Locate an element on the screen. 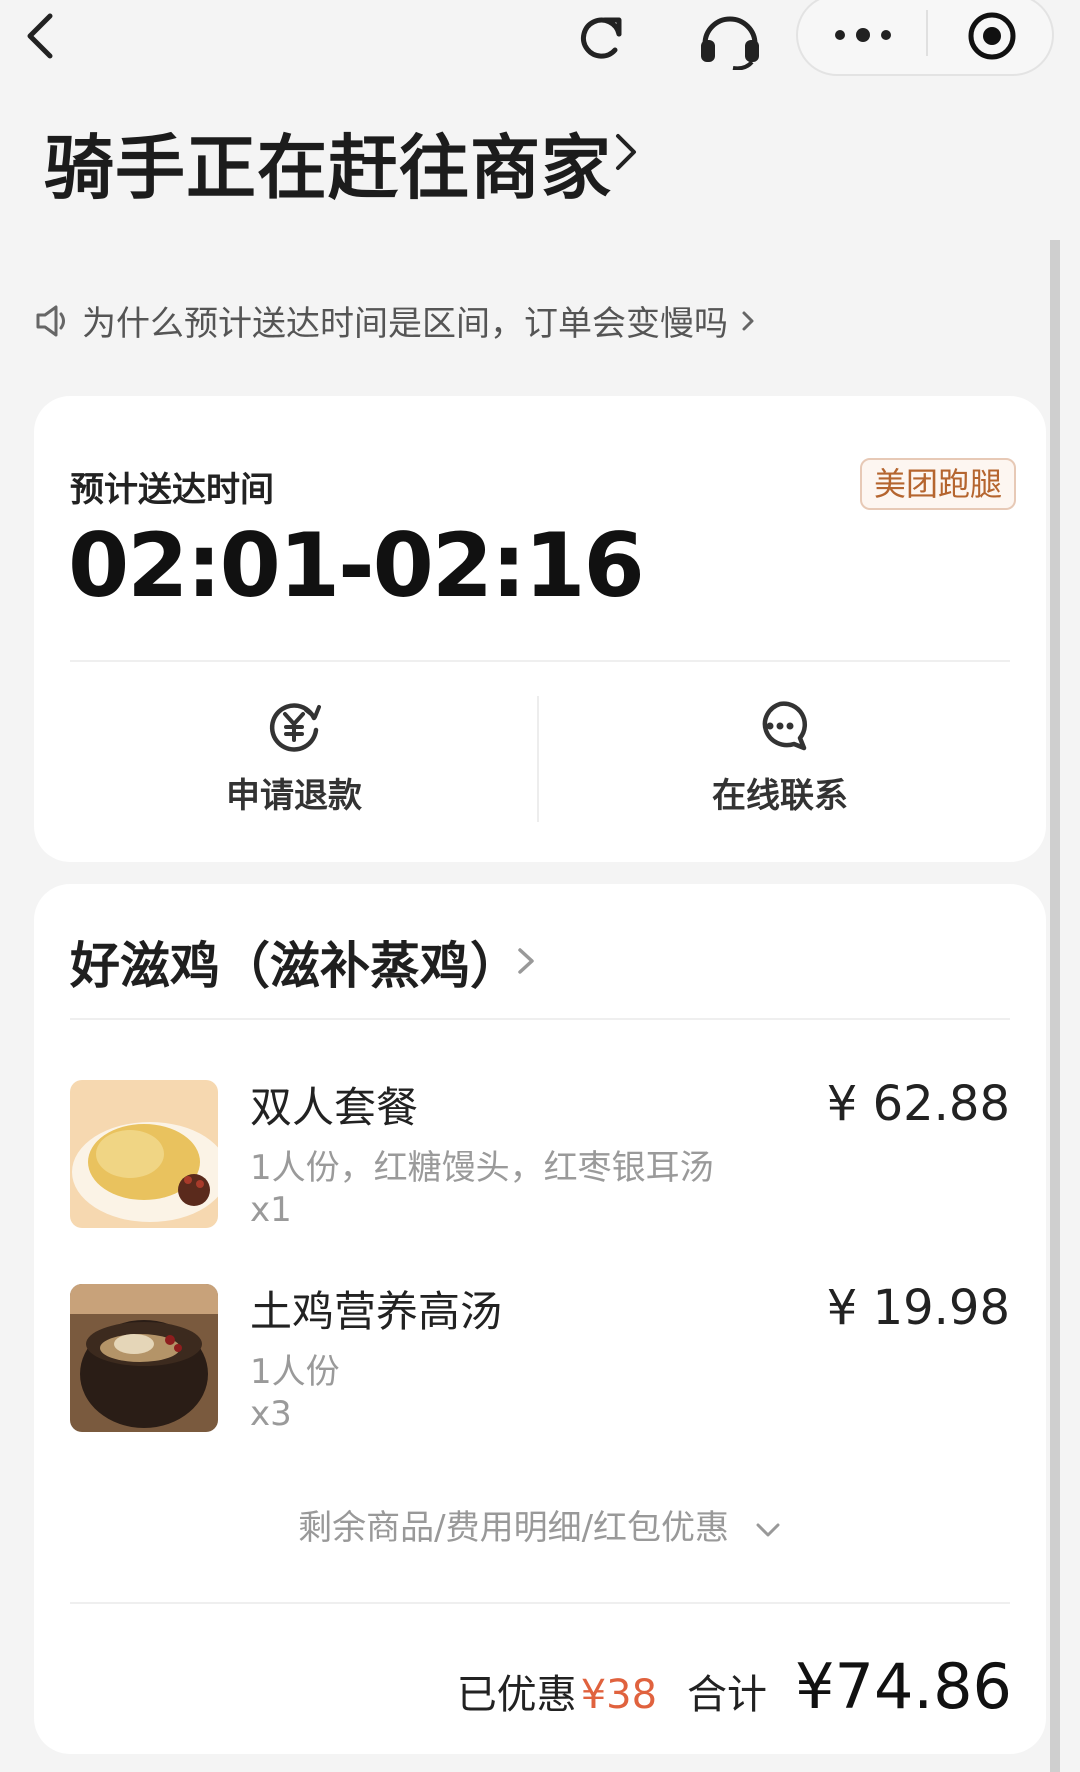  order-status-title: 骑手正在赶往商家 is located at coordinates (328, 162).